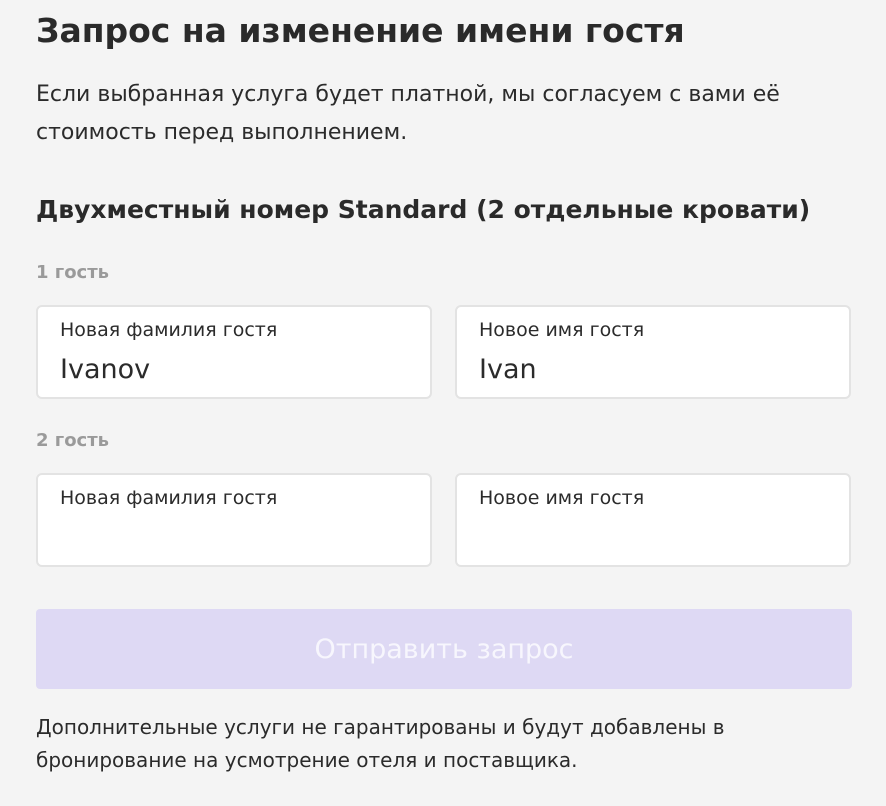 This screenshot has height=806, width=886. Describe the element at coordinates (169, 498) in the screenshot. I see `guest-2-surname-label: Новая фамилия гостя` at that location.